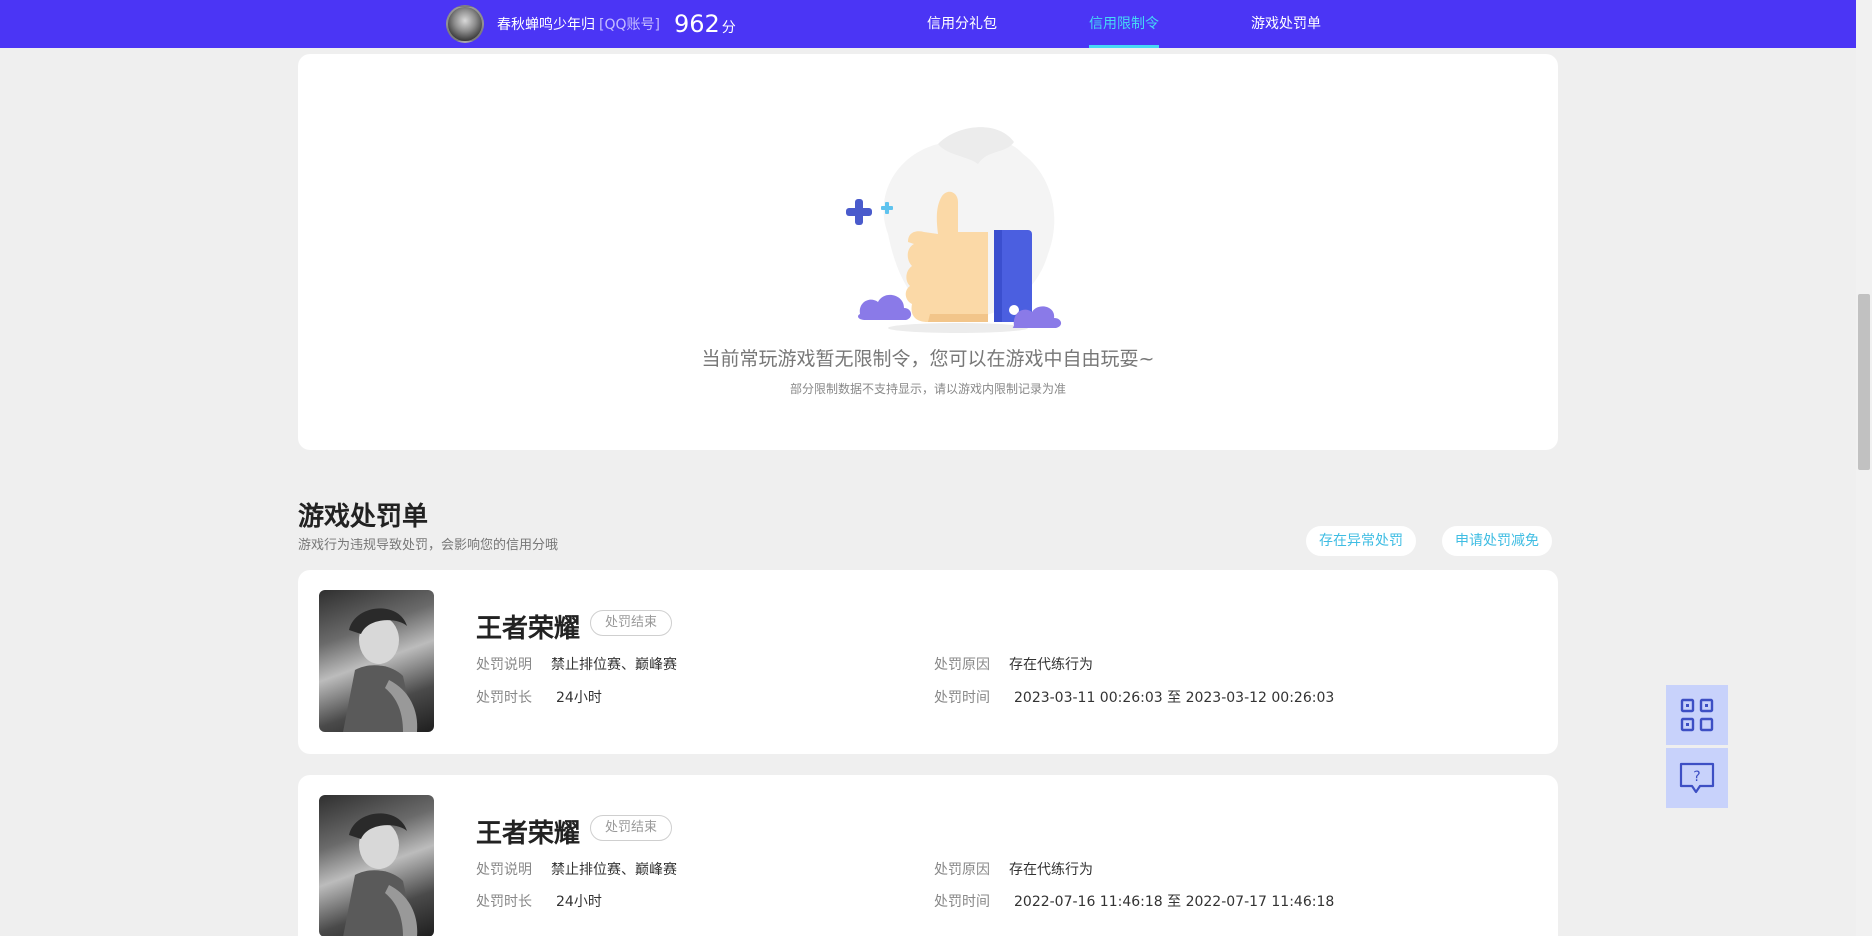 Image resolution: width=1872 pixels, height=936 pixels. I want to click on report-abnormal-penalty-button: 存在异常处罚, so click(1361, 541).